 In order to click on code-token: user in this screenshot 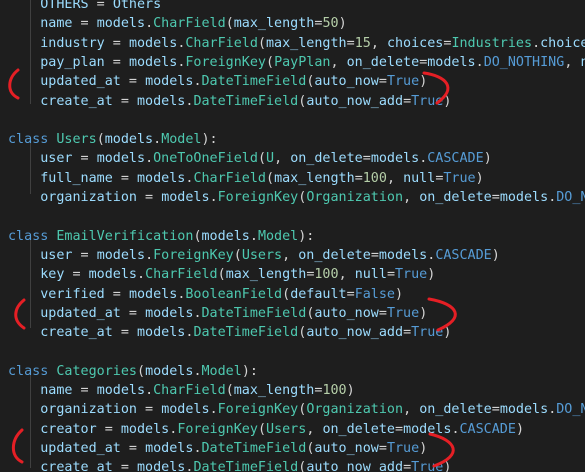, I will do `click(56, 255)`.